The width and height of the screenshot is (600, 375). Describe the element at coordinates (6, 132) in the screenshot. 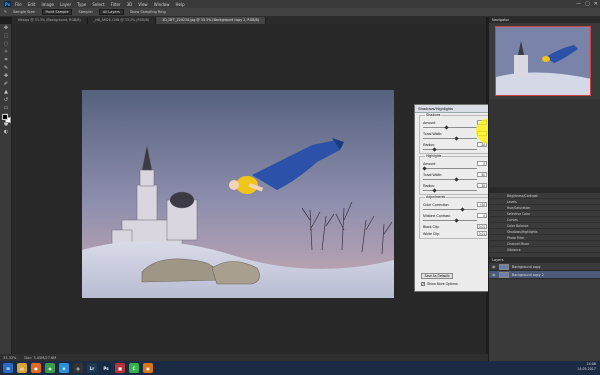

I see `dodge-tool-icon: ◐` at that location.